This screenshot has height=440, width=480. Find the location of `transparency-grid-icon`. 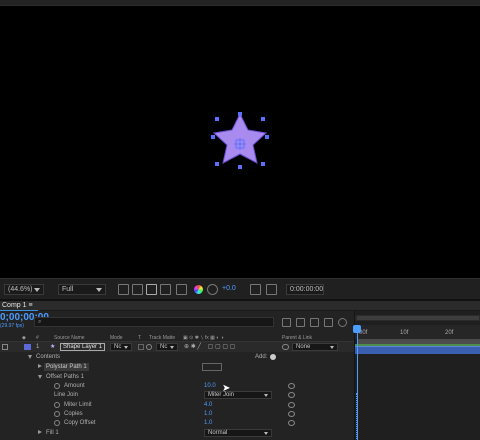

transparency-grid-icon is located at coordinates (151, 289).